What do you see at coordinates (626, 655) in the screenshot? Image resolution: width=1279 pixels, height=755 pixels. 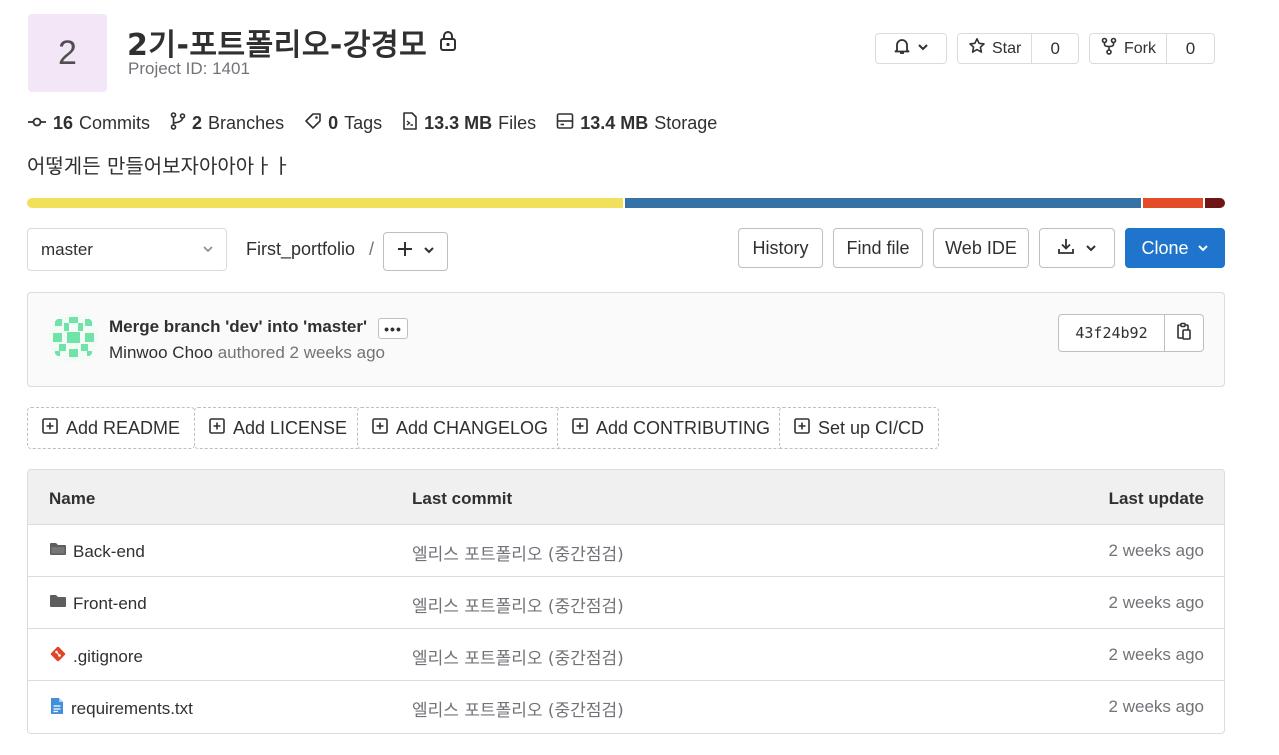 I see `table-row: .gitignore 엘리스 포트폴리오 (중간점검) 2 weeks ago` at bounding box center [626, 655].